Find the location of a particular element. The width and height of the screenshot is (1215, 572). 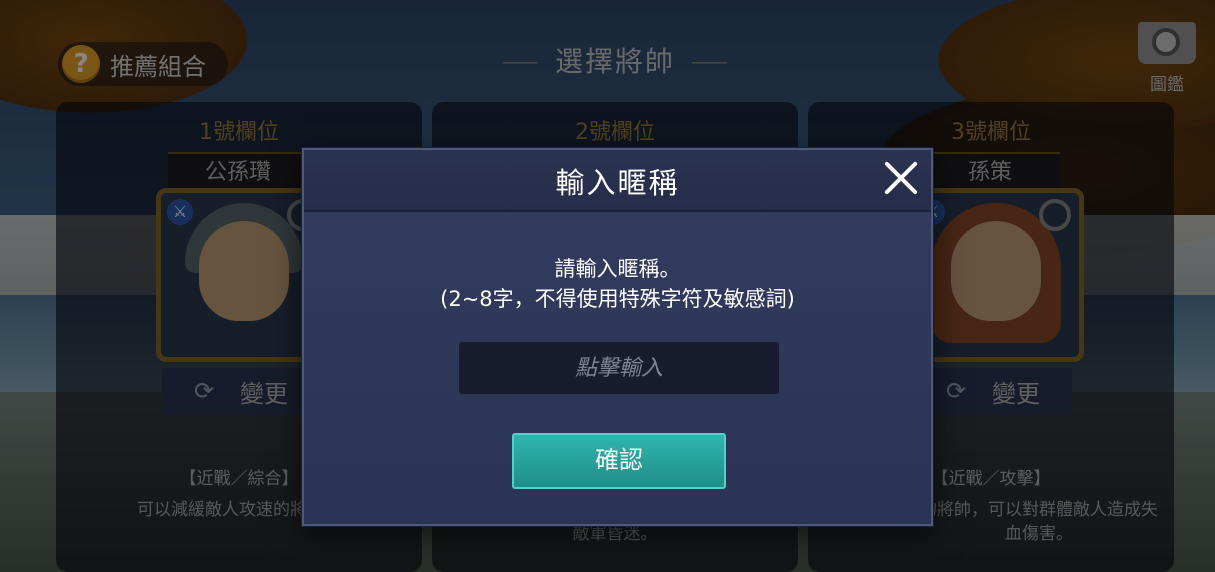

dialog-prompt: 請輸入暱稱。 (2~8字，不得使用特殊字符及敏感詞) is located at coordinates (617, 284).